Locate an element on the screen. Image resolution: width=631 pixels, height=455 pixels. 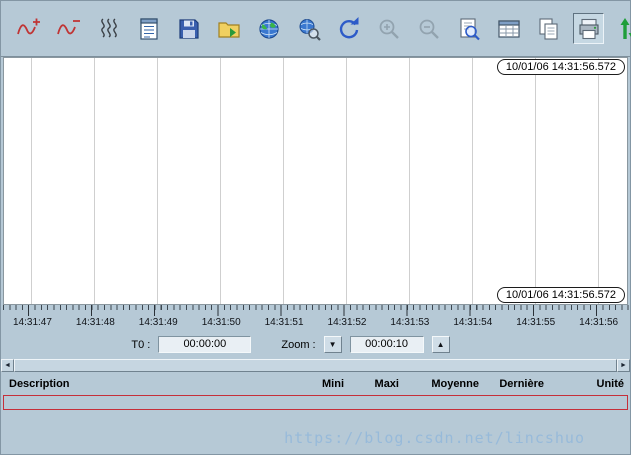
triangle-up-icon: ▲ is located at coordinates (440, 344).